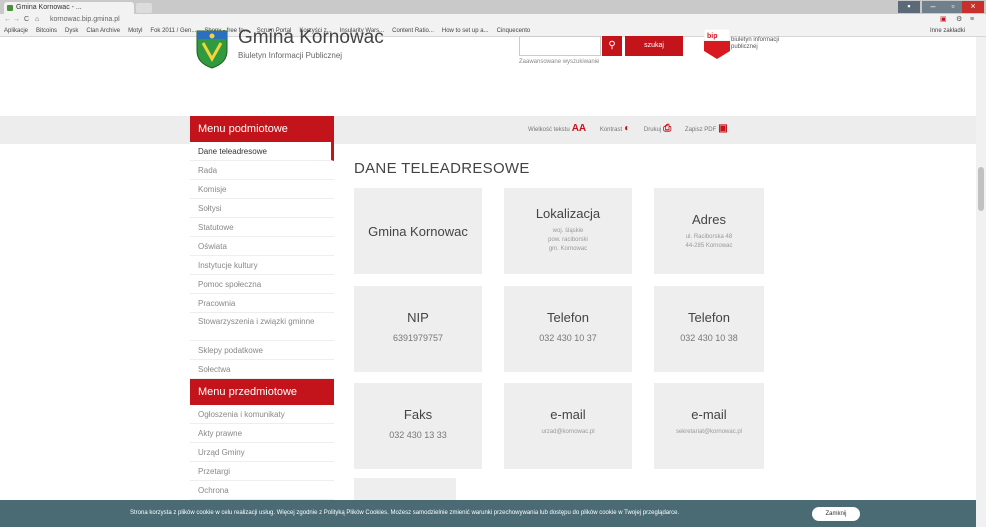  I want to click on coat-of-arms-logo, so click(212, 49).